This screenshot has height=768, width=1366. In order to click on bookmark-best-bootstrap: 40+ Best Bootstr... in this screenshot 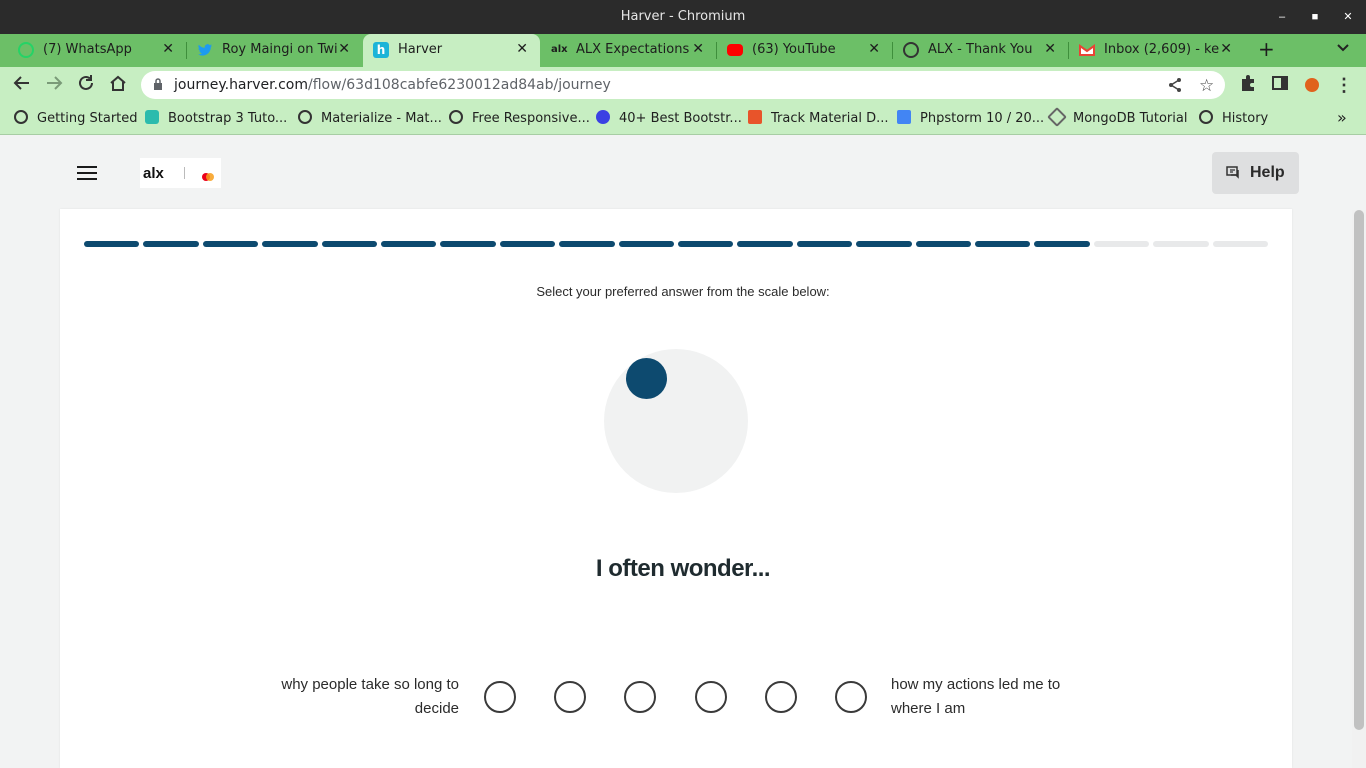, I will do `click(669, 118)`.